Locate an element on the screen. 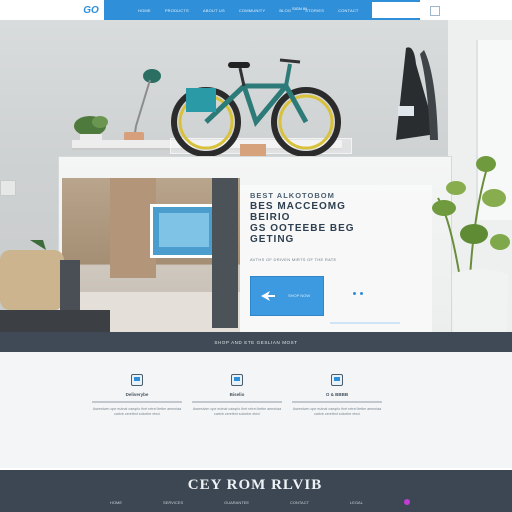 This screenshot has height=512, width=512. hero-title-line-1: BEST ALKOTOBOM is located at coordinates (292, 195).